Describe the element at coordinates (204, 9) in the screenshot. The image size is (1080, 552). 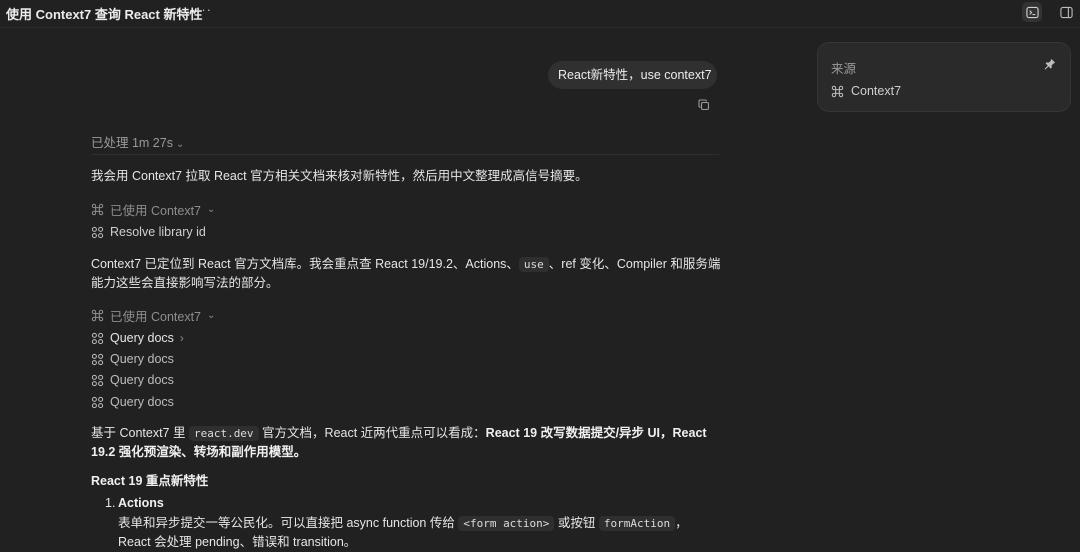
I see `more-options-button: ···` at that location.